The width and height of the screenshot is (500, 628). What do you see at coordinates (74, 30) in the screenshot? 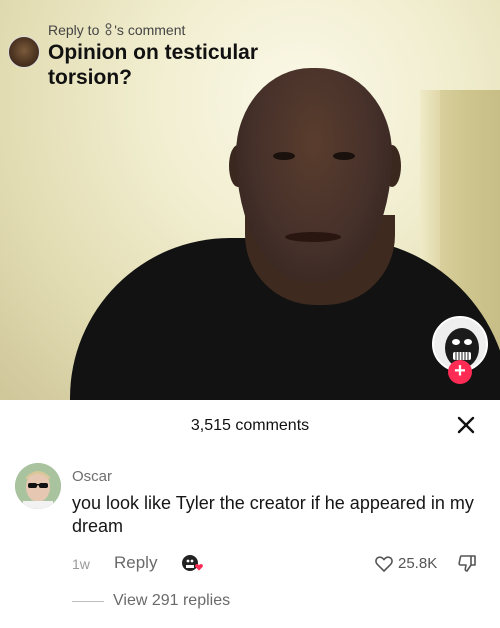
I see `reply-to-prefix: Reply to` at bounding box center [74, 30].